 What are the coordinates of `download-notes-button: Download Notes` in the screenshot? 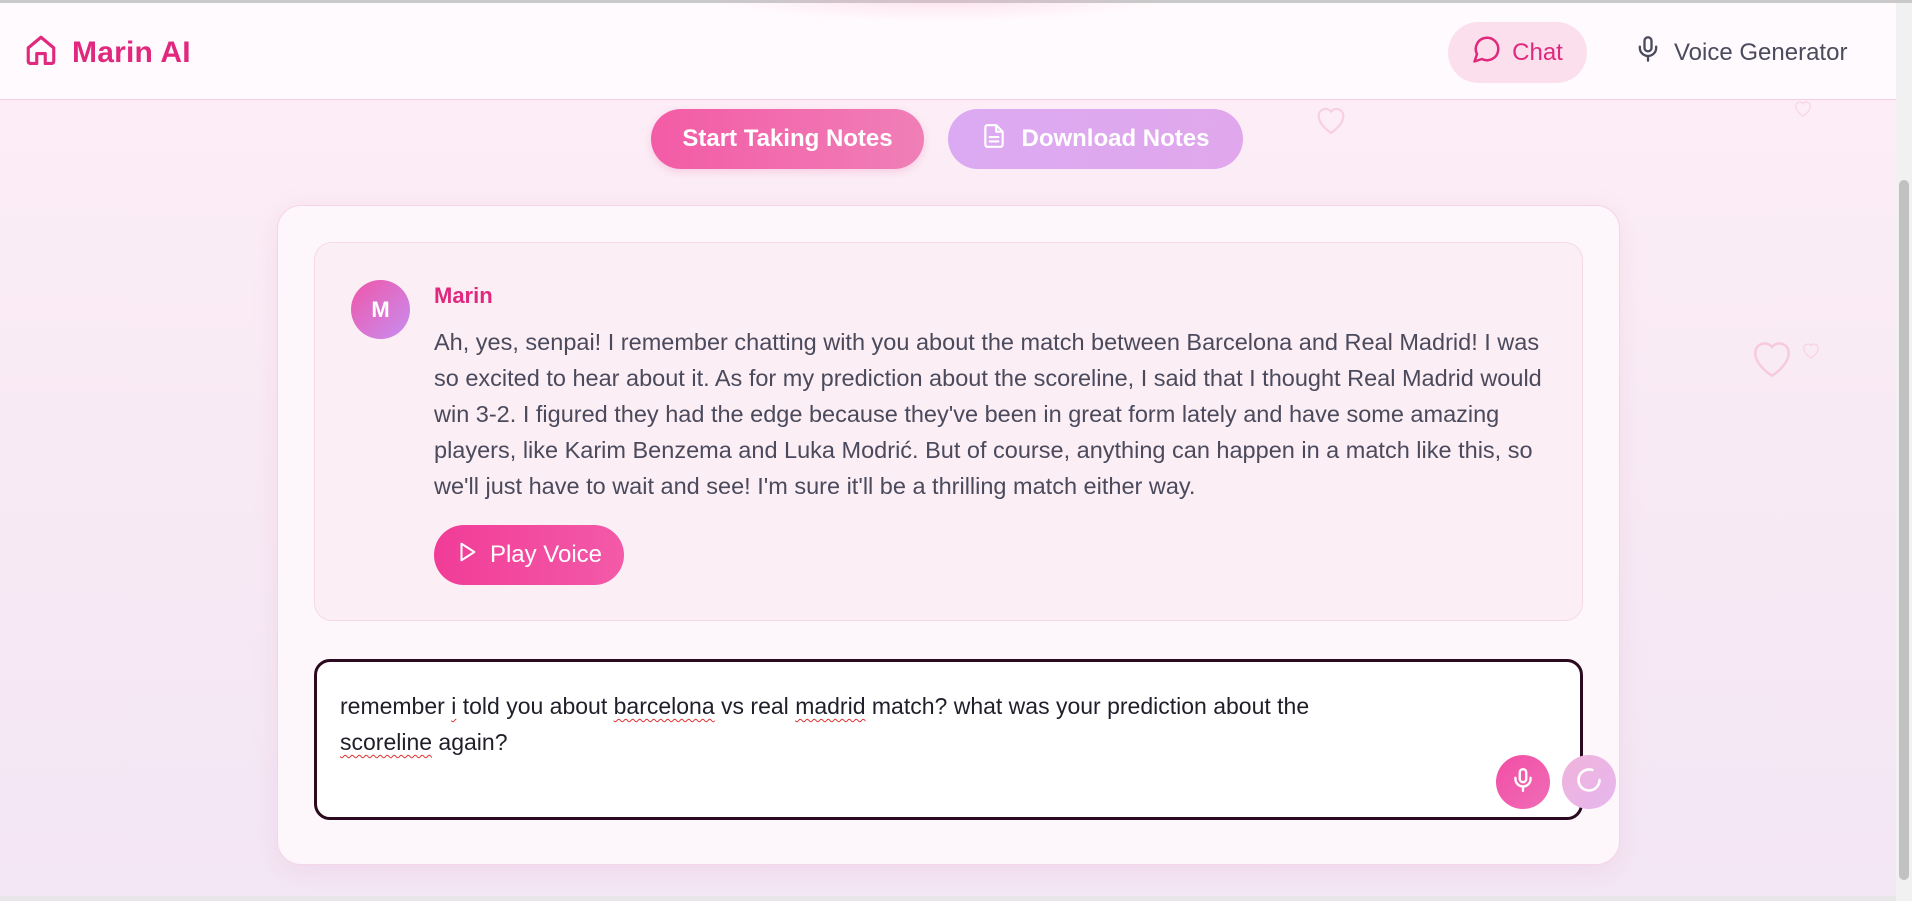 It's located at (1095, 139).